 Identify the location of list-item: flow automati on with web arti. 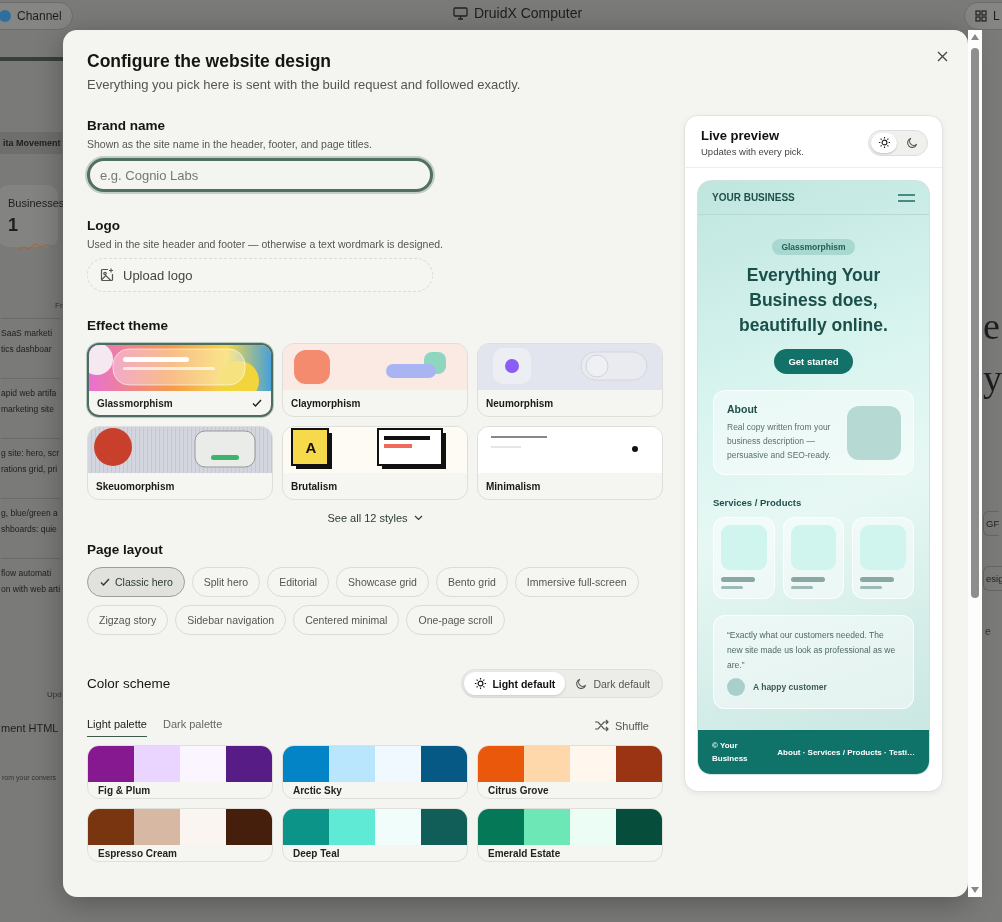
(31, 586).